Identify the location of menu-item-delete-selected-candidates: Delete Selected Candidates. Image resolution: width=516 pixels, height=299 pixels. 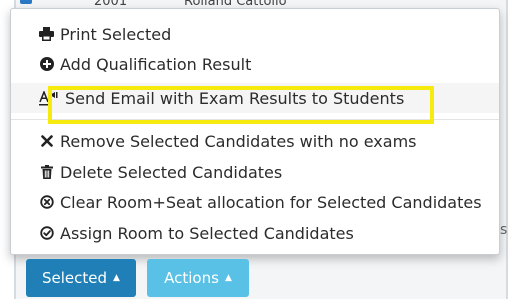
(255, 172).